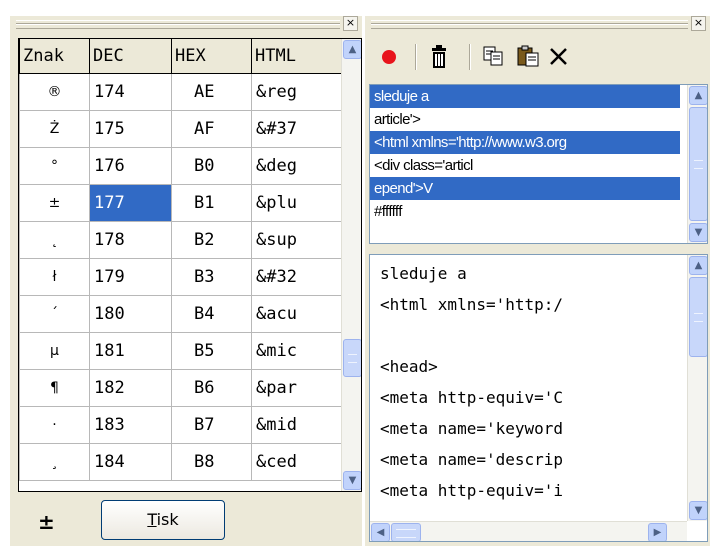 The height and width of the screenshot is (552, 717). I want to click on cell-html: &#32, so click(296, 277).